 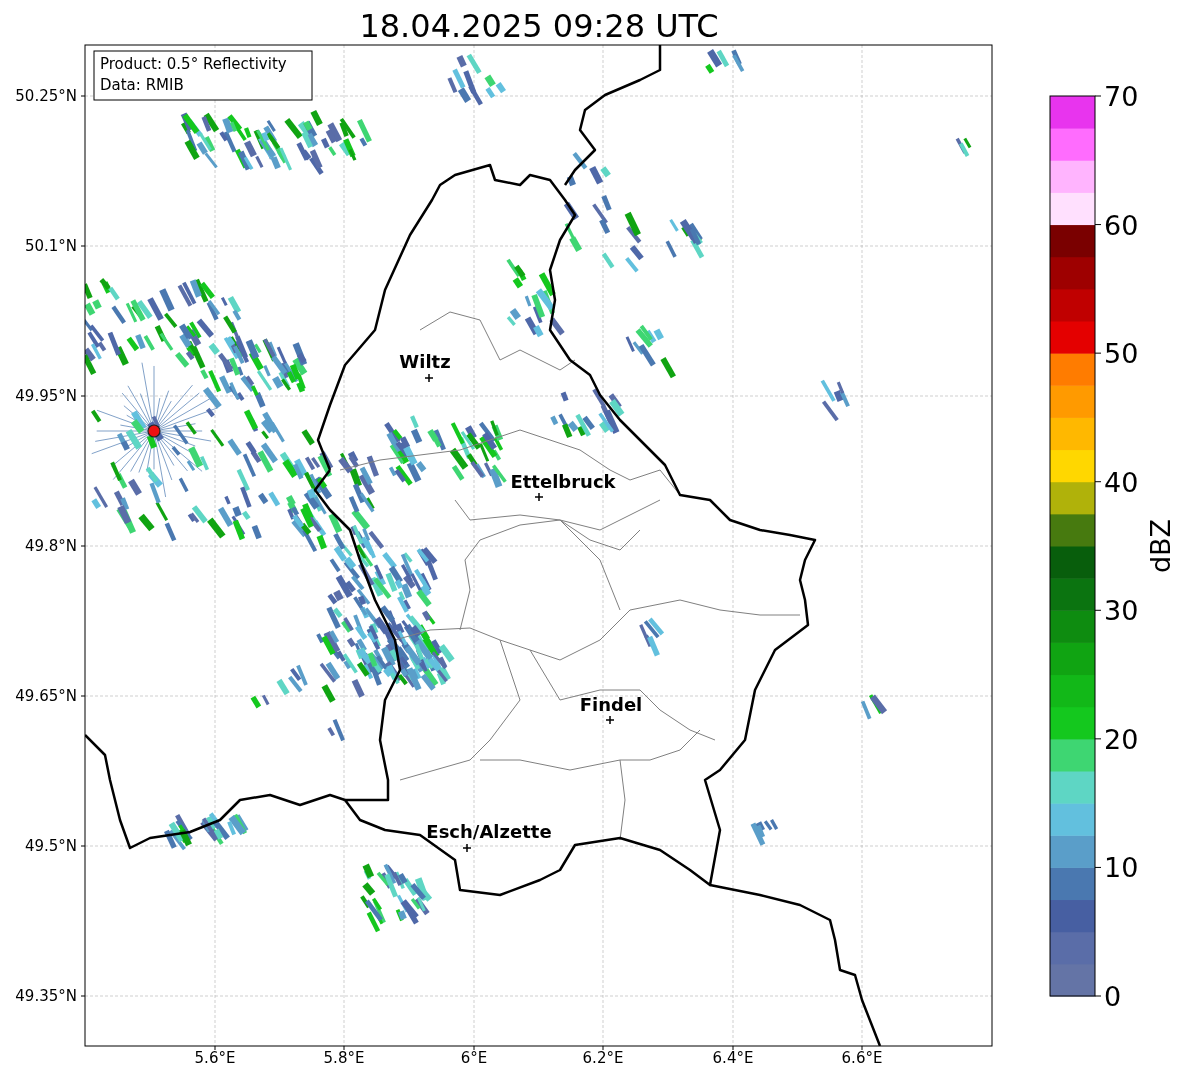 I want to click on latitude-tick-label: 49.8°N, so click(x=50, y=546).